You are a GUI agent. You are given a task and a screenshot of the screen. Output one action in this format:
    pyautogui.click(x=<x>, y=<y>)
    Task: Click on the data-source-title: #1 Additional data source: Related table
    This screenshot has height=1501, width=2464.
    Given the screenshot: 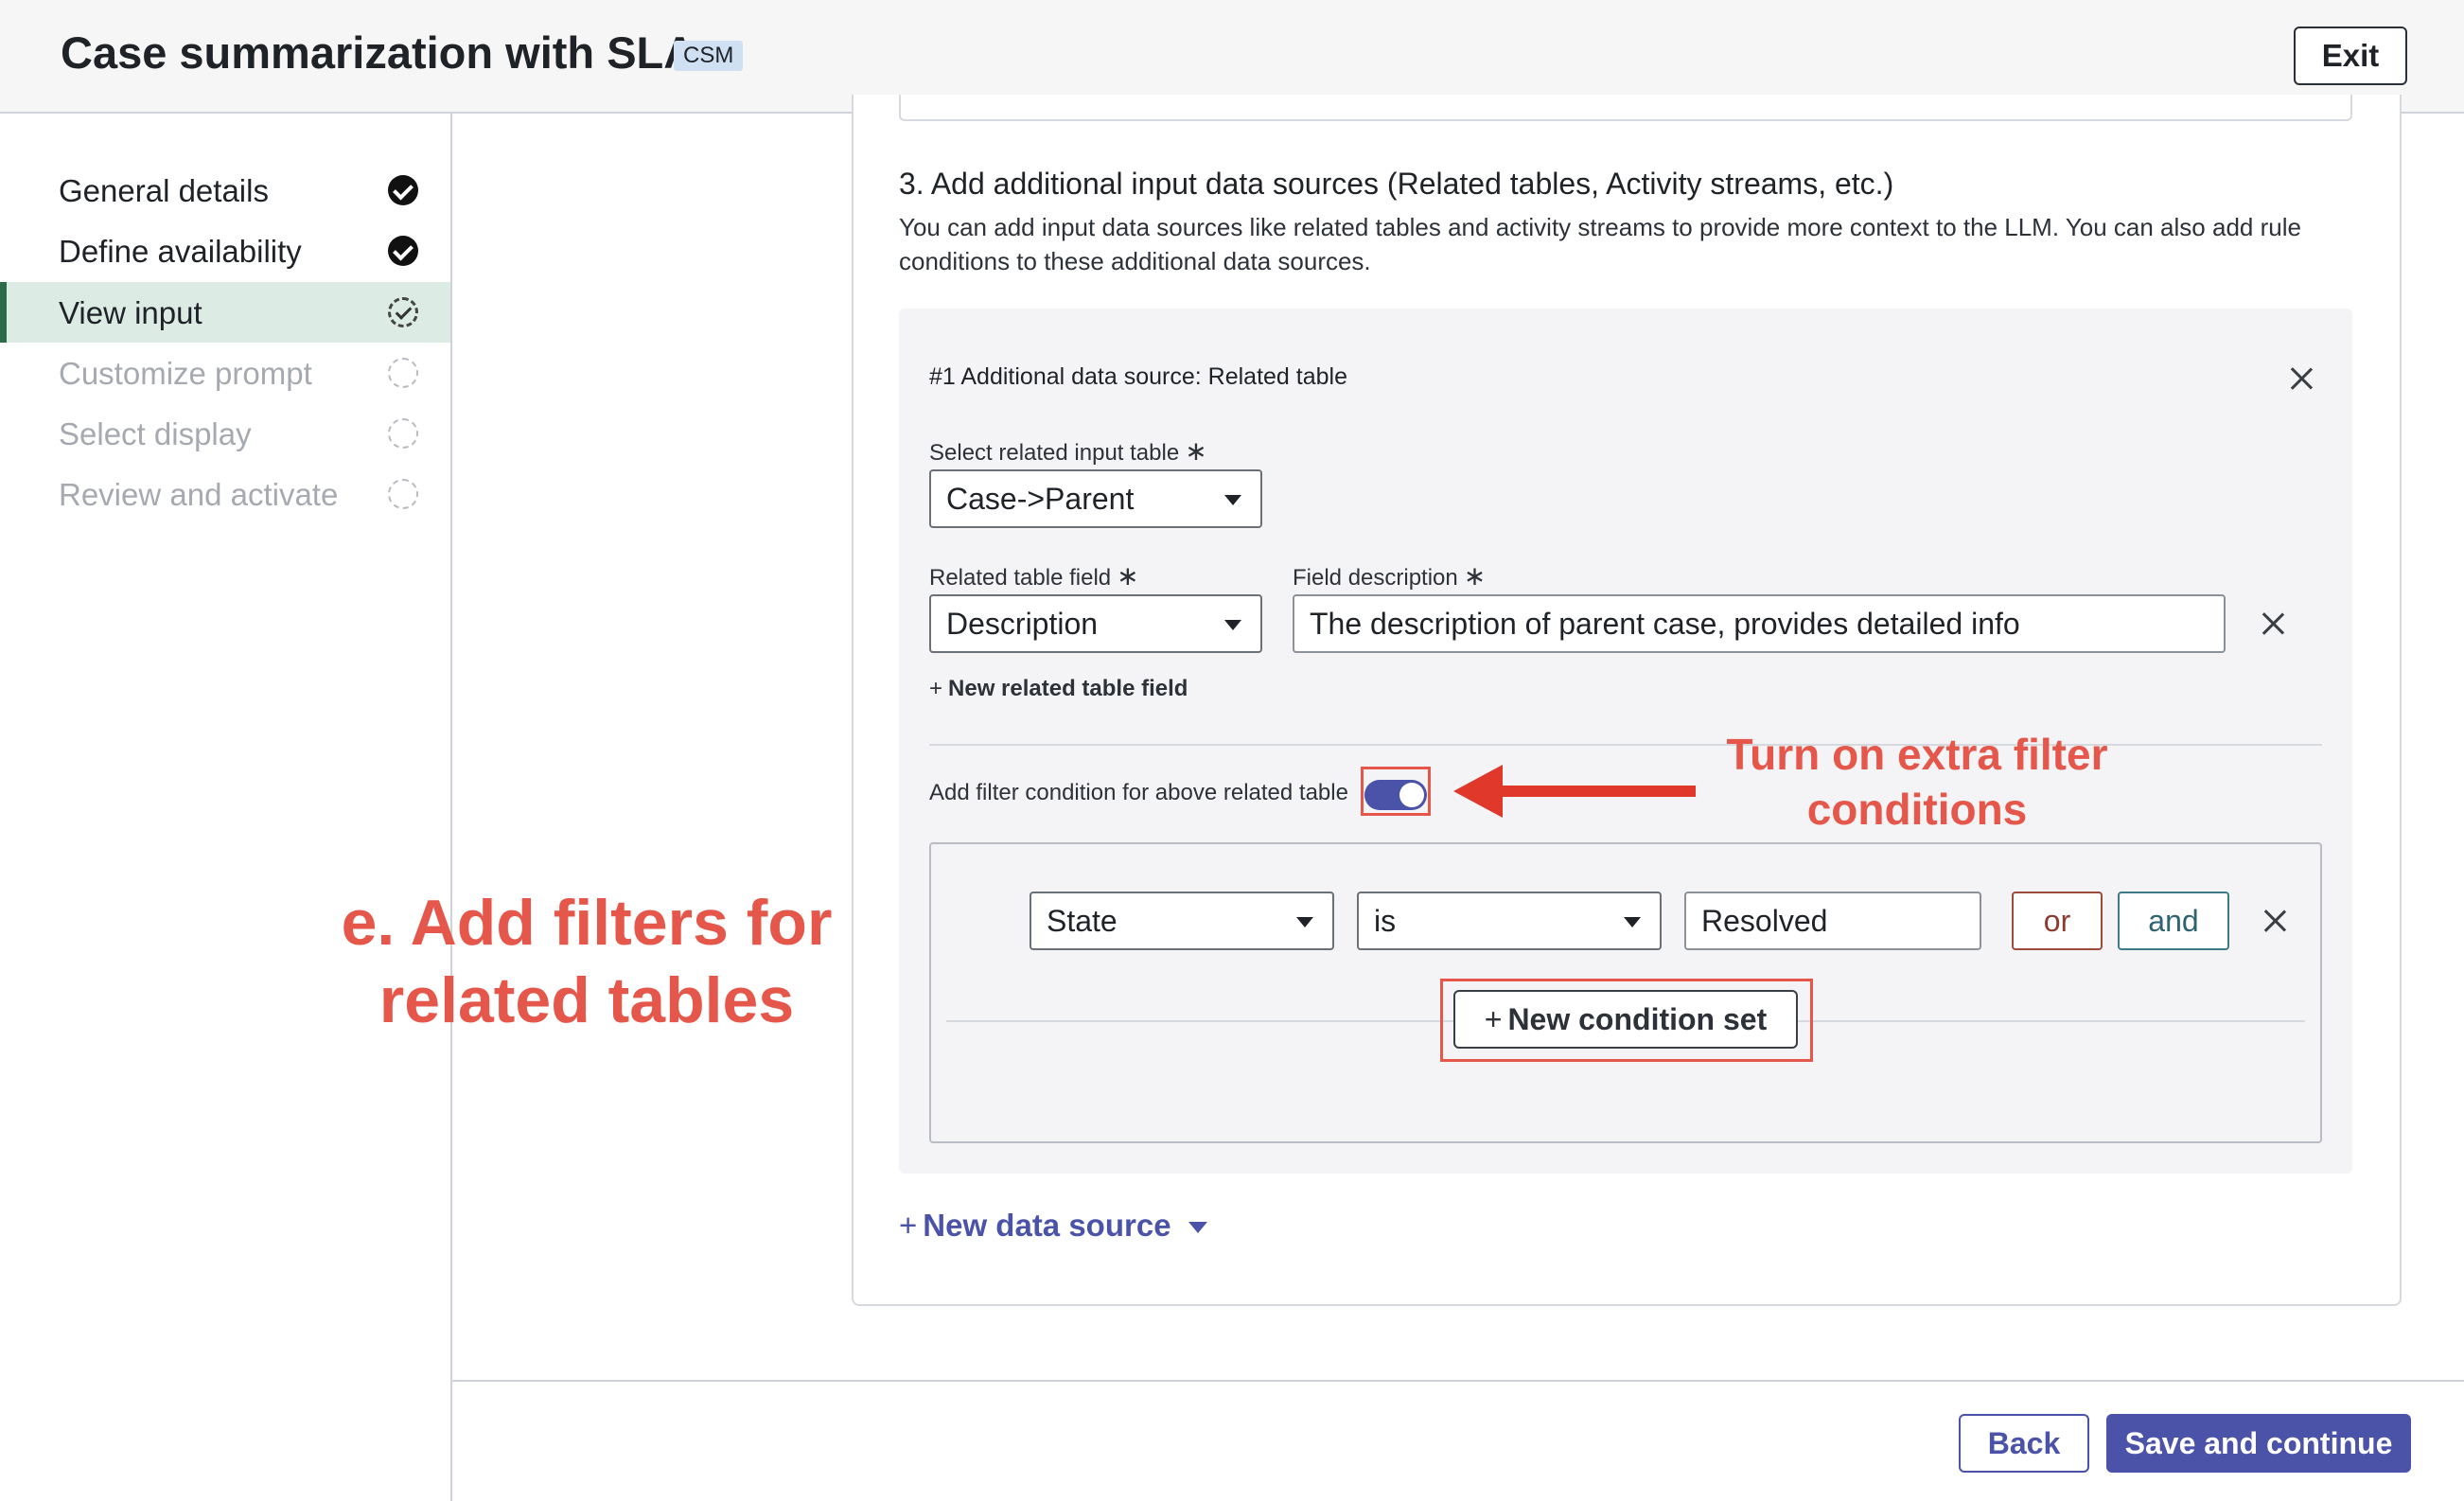 What is the action you would take?
    pyautogui.click(x=1138, y=376)
    